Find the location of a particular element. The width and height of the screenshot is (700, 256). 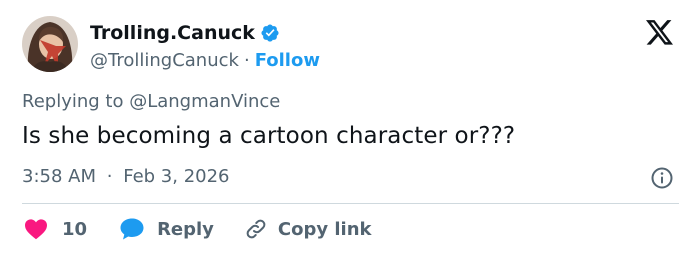

tweet-time: 3:58 AM is located at coordinates (59, 176).